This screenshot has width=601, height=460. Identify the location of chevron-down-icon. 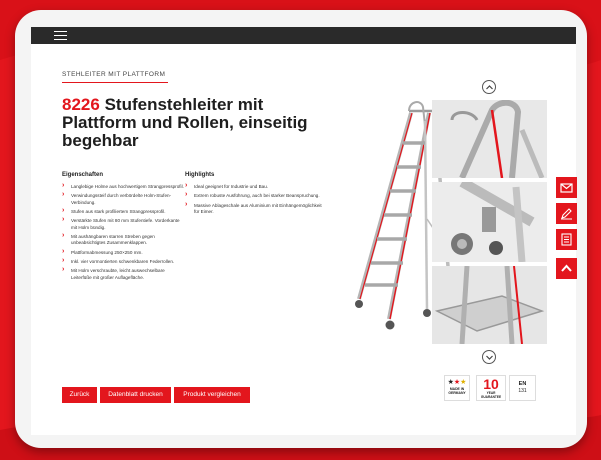
(489, 357).